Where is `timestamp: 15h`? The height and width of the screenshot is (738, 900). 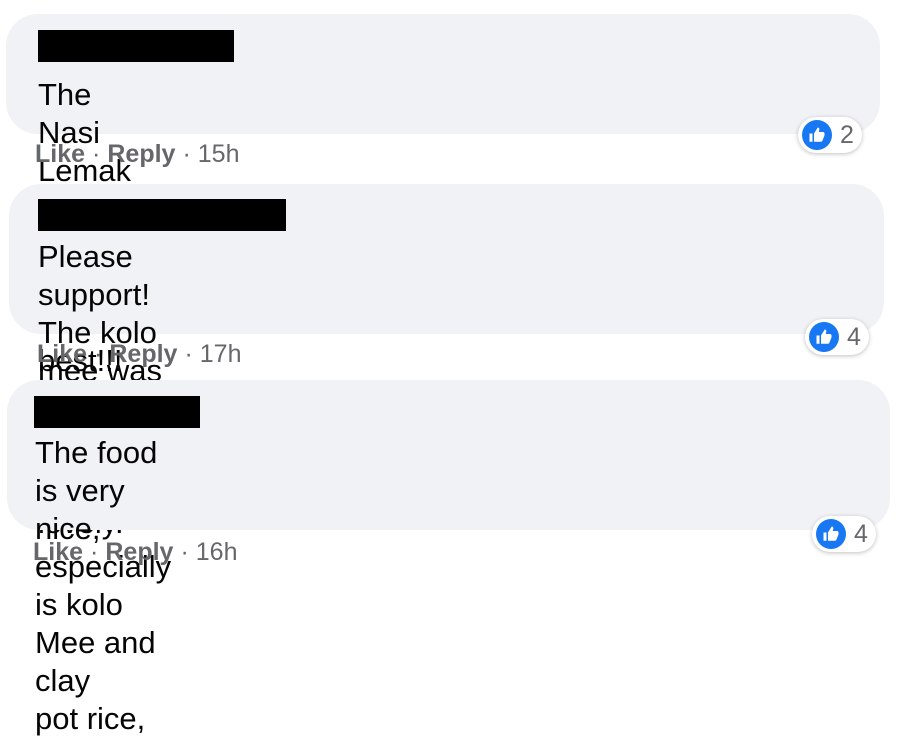
timestamp: 15h is located at coordinates (219, 154).